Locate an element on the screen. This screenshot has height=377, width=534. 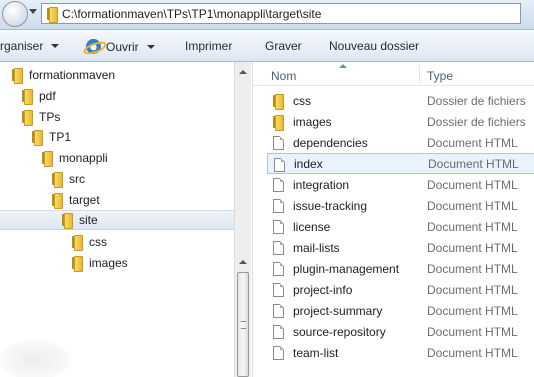
recent-pages-dropdown-icon is located at coordinates (33, 11).